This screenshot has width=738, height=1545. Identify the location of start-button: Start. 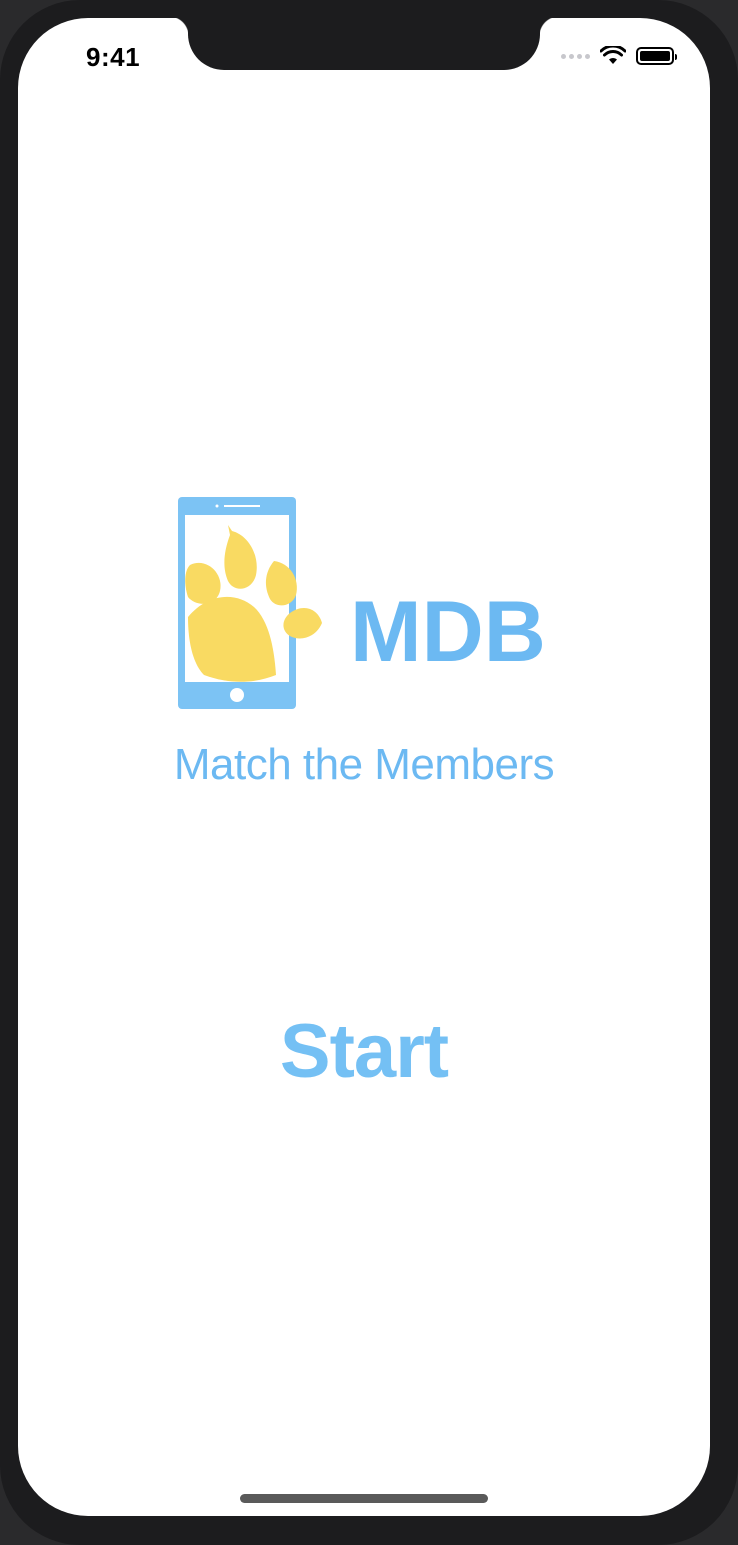
(364, 1051).